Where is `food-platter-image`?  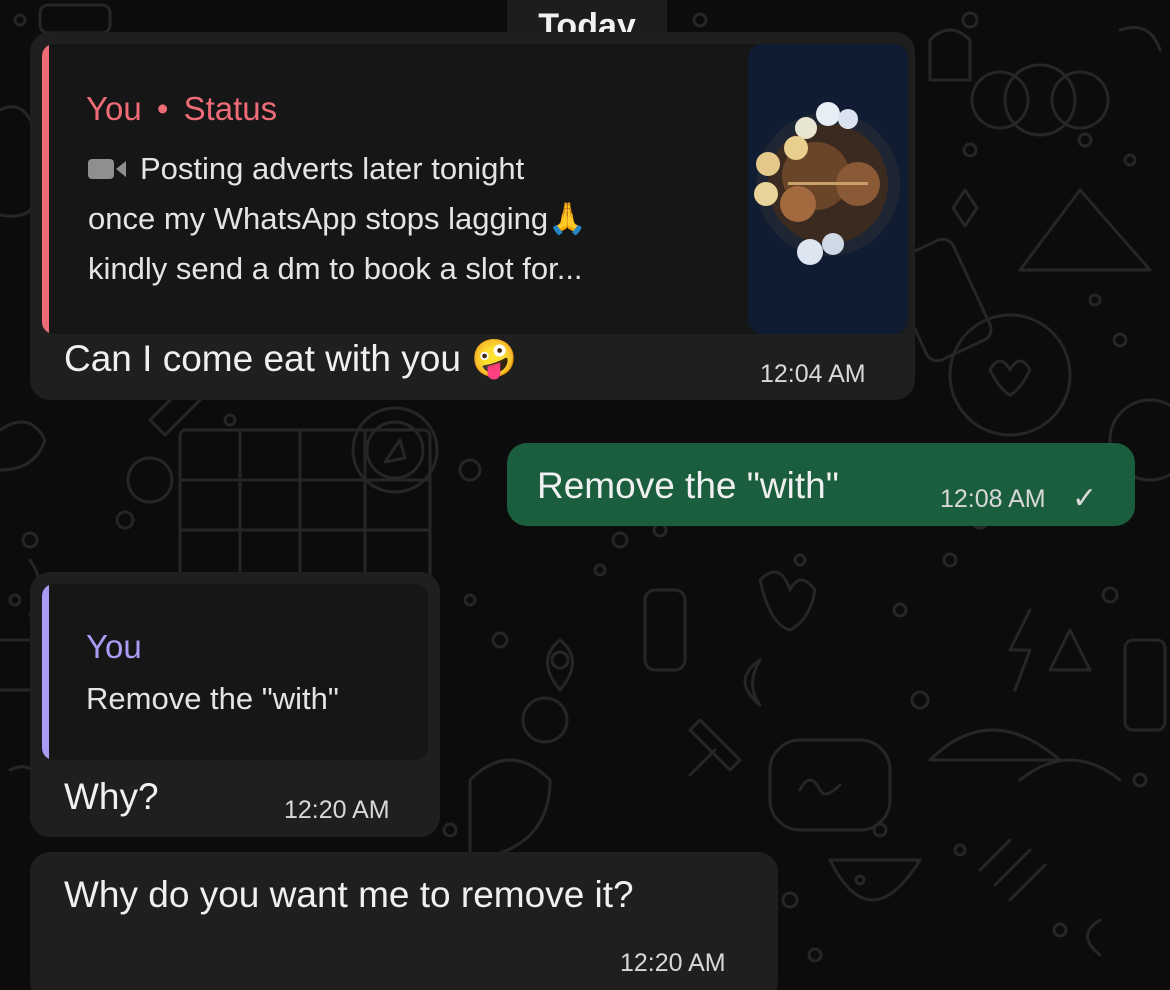 food-platter-image is located at coordinates (828, 189).